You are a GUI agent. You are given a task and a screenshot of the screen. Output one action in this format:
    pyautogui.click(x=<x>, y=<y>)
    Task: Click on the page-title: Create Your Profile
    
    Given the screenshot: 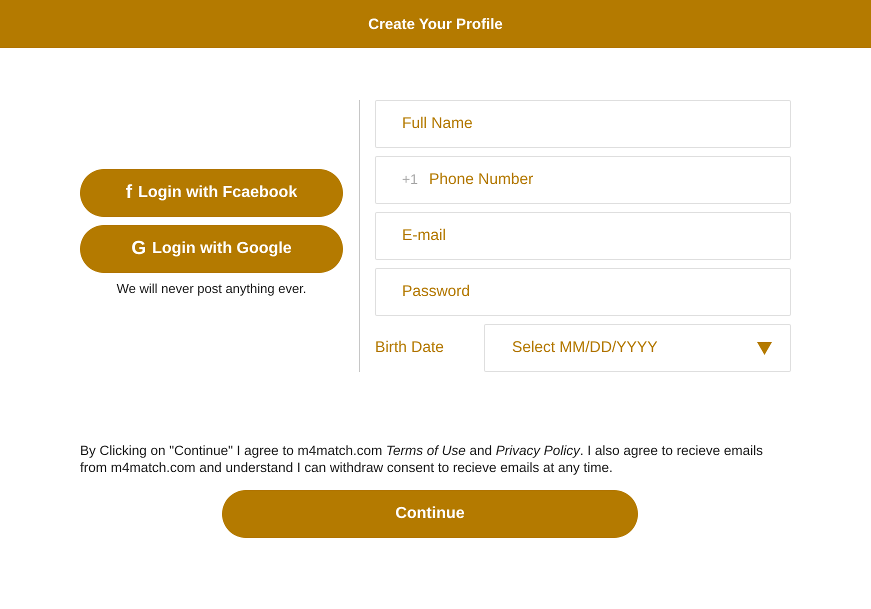 What is the action you would take?
    pyautogui.click(x=435, y=24)
    